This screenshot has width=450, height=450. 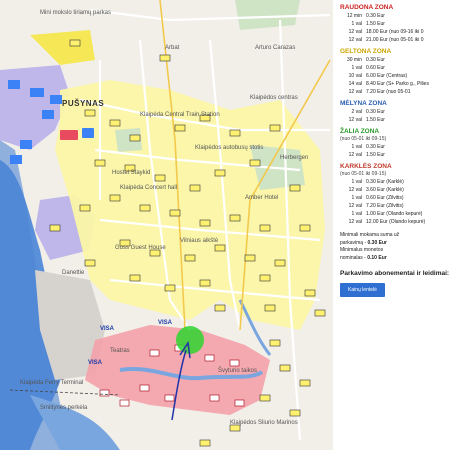 I want to click on price-row: 1 val 0.60 Eur (Žilvitis), so click(x=395, y=198).